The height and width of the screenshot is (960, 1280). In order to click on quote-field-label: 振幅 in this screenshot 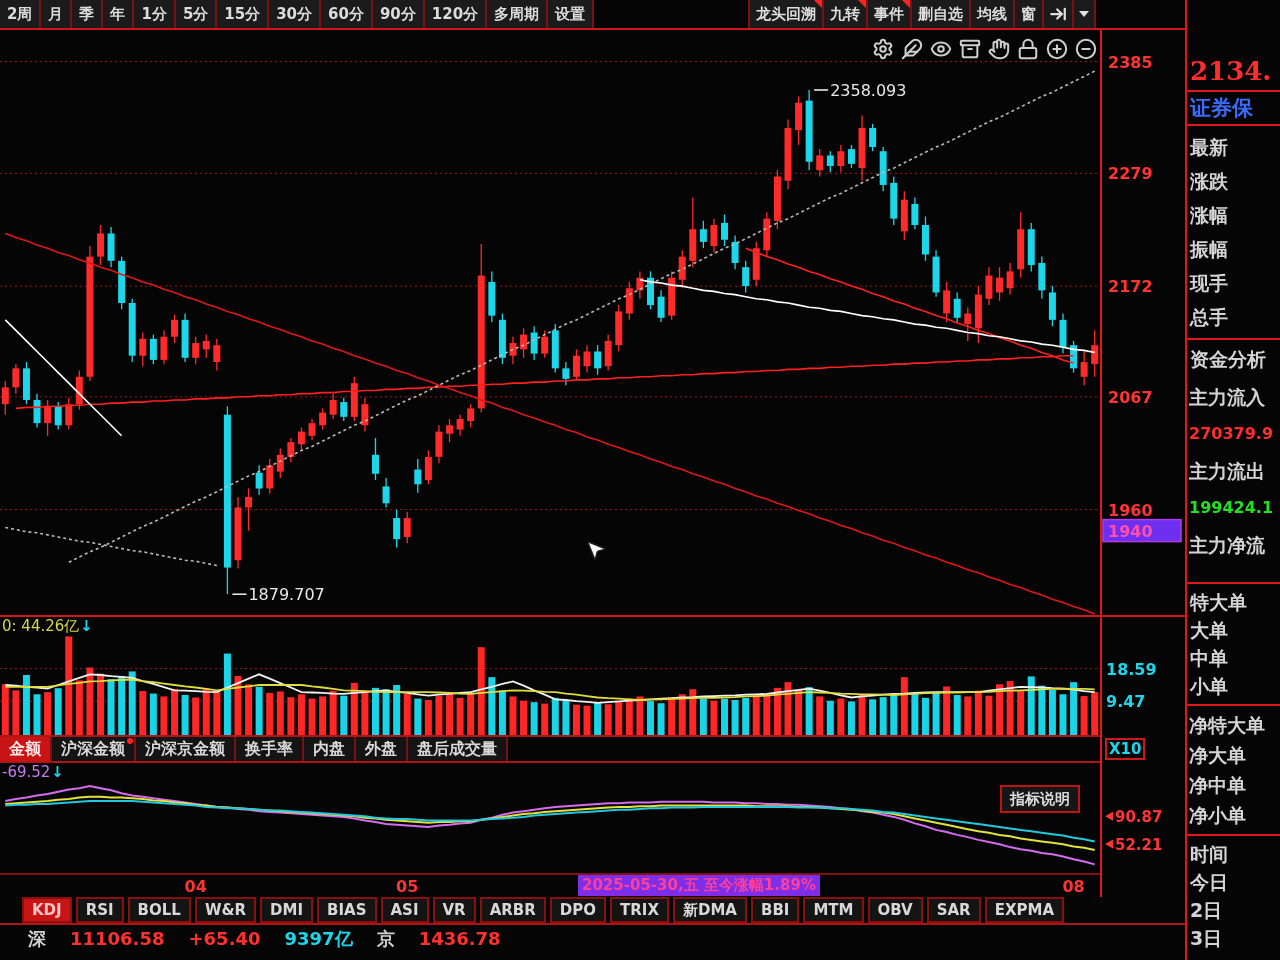, I will do `click(1209, 249)`.